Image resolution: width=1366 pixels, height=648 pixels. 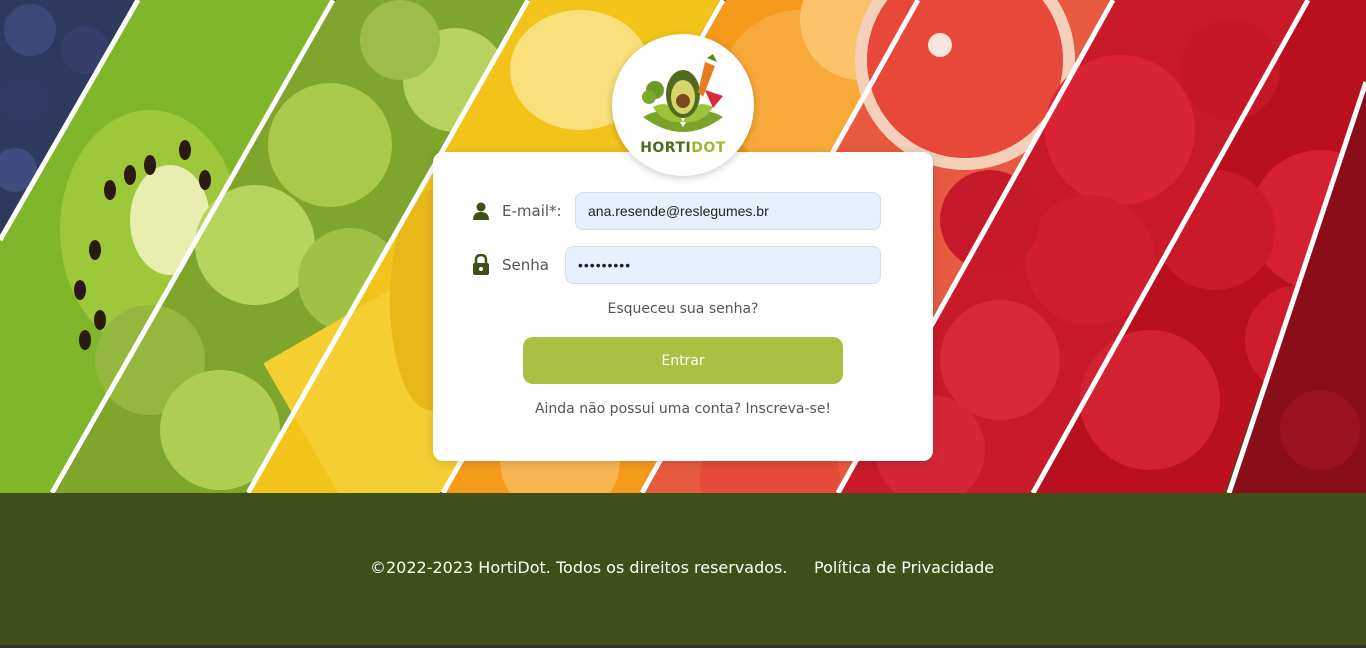 I want to click on forgot-password-link: Esqueceu sua senha?, so click(x=683, y=309).